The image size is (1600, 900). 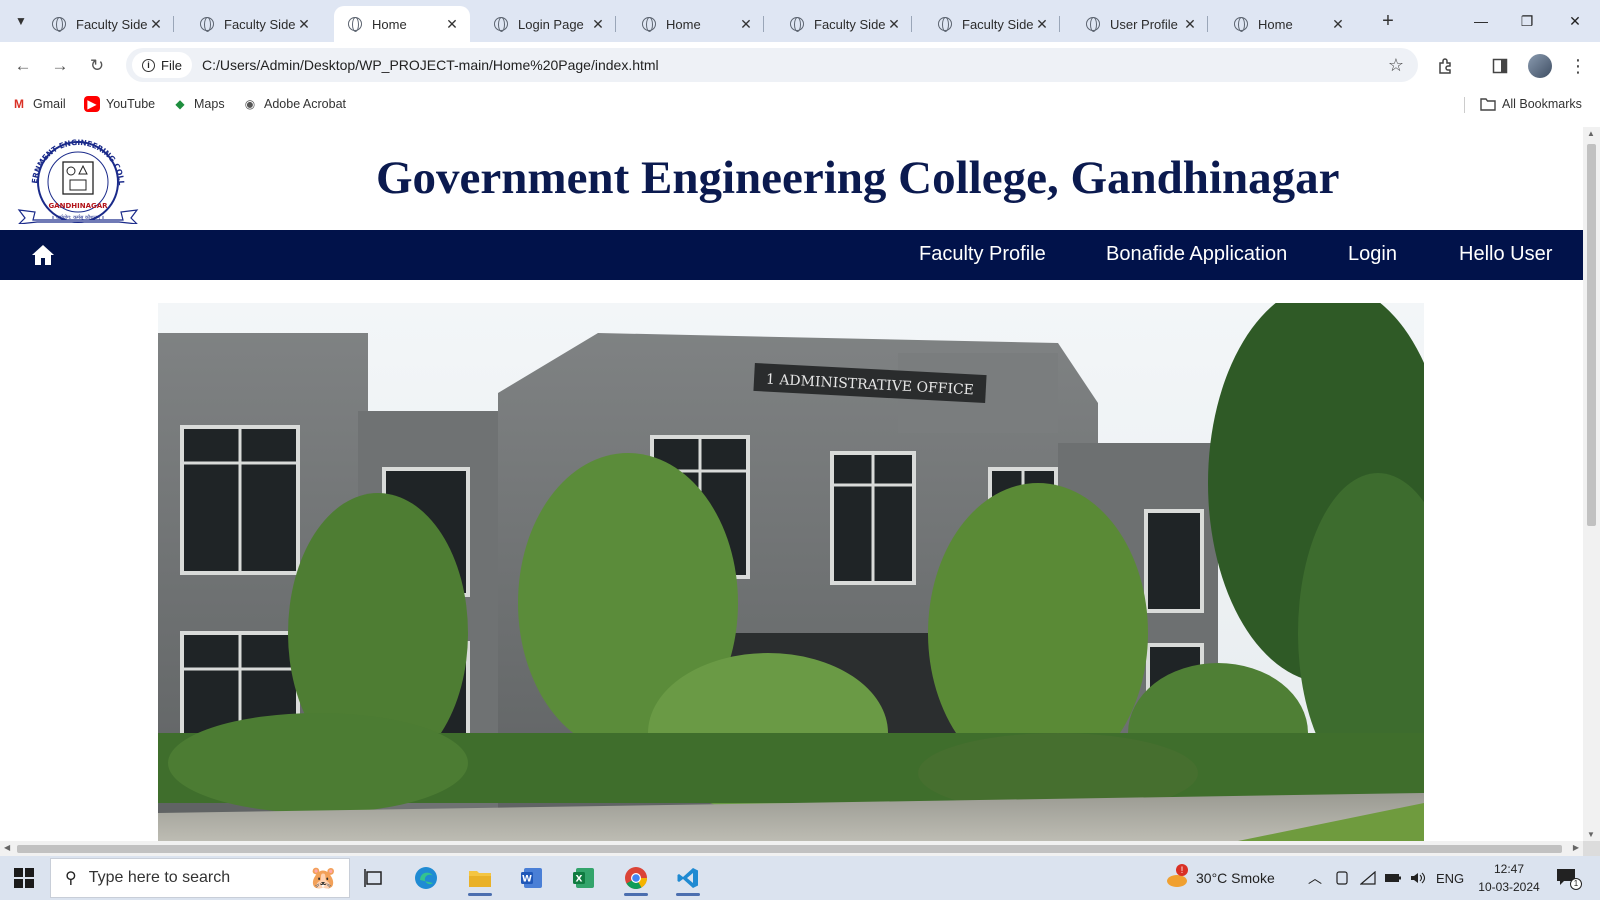 What do you see at coordinates (1342, 878) in the screenshot?
I see `meet-now-icon` at bounding box center [1342, 878].